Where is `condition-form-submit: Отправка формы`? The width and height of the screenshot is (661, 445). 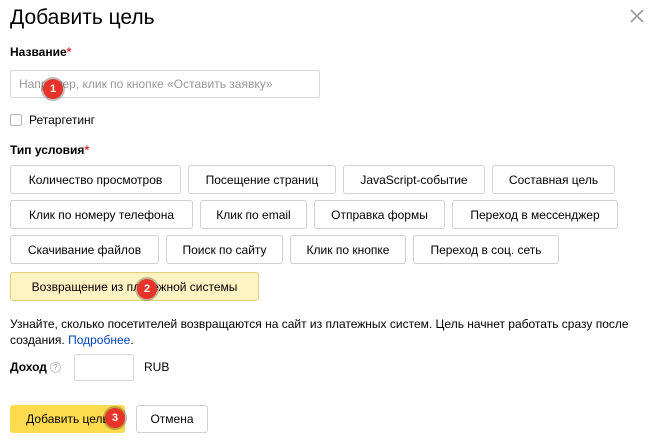 condition-form-submit: Отправка формы is located at coordinates (379, 214).